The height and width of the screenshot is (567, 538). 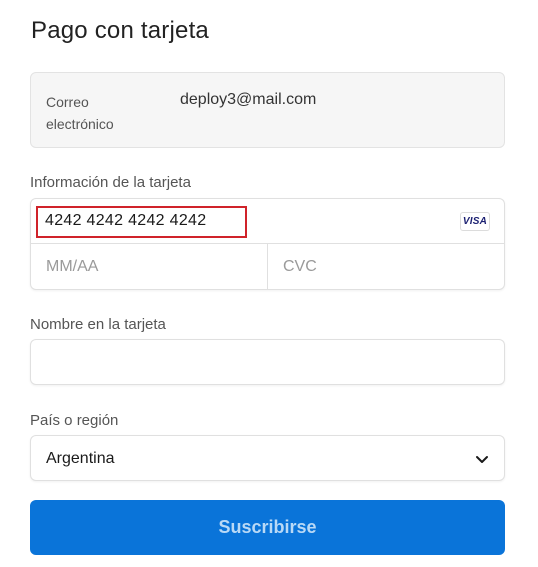 What do you see at coordinates (120, 30) in the screenshot?
I see `page-title: Pago con tarjeta` at bounding box center [120, 30].